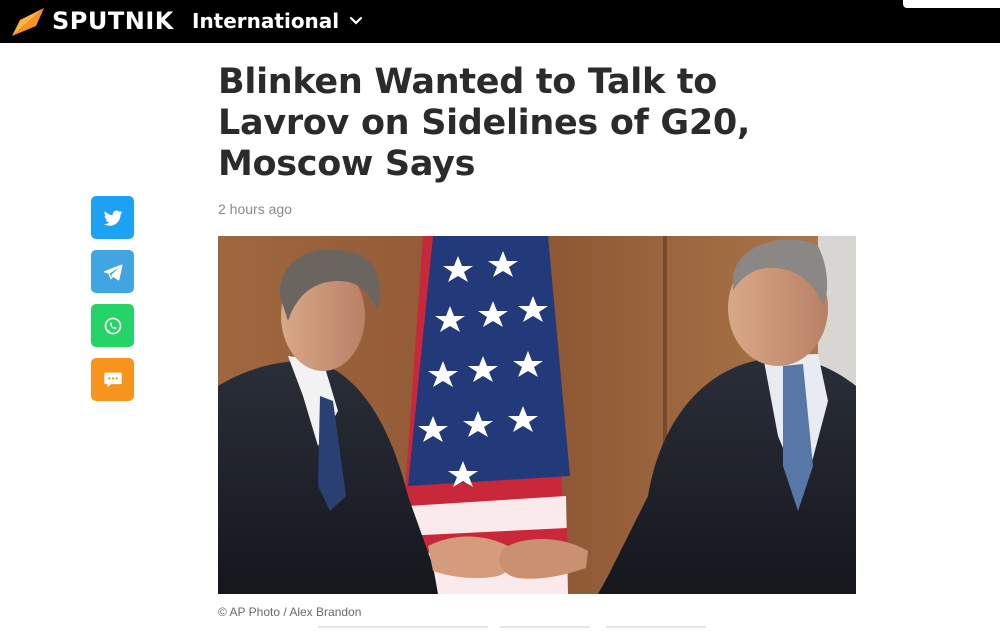  I want to click on brand-name: SPUTNIK, so click(113, 21).